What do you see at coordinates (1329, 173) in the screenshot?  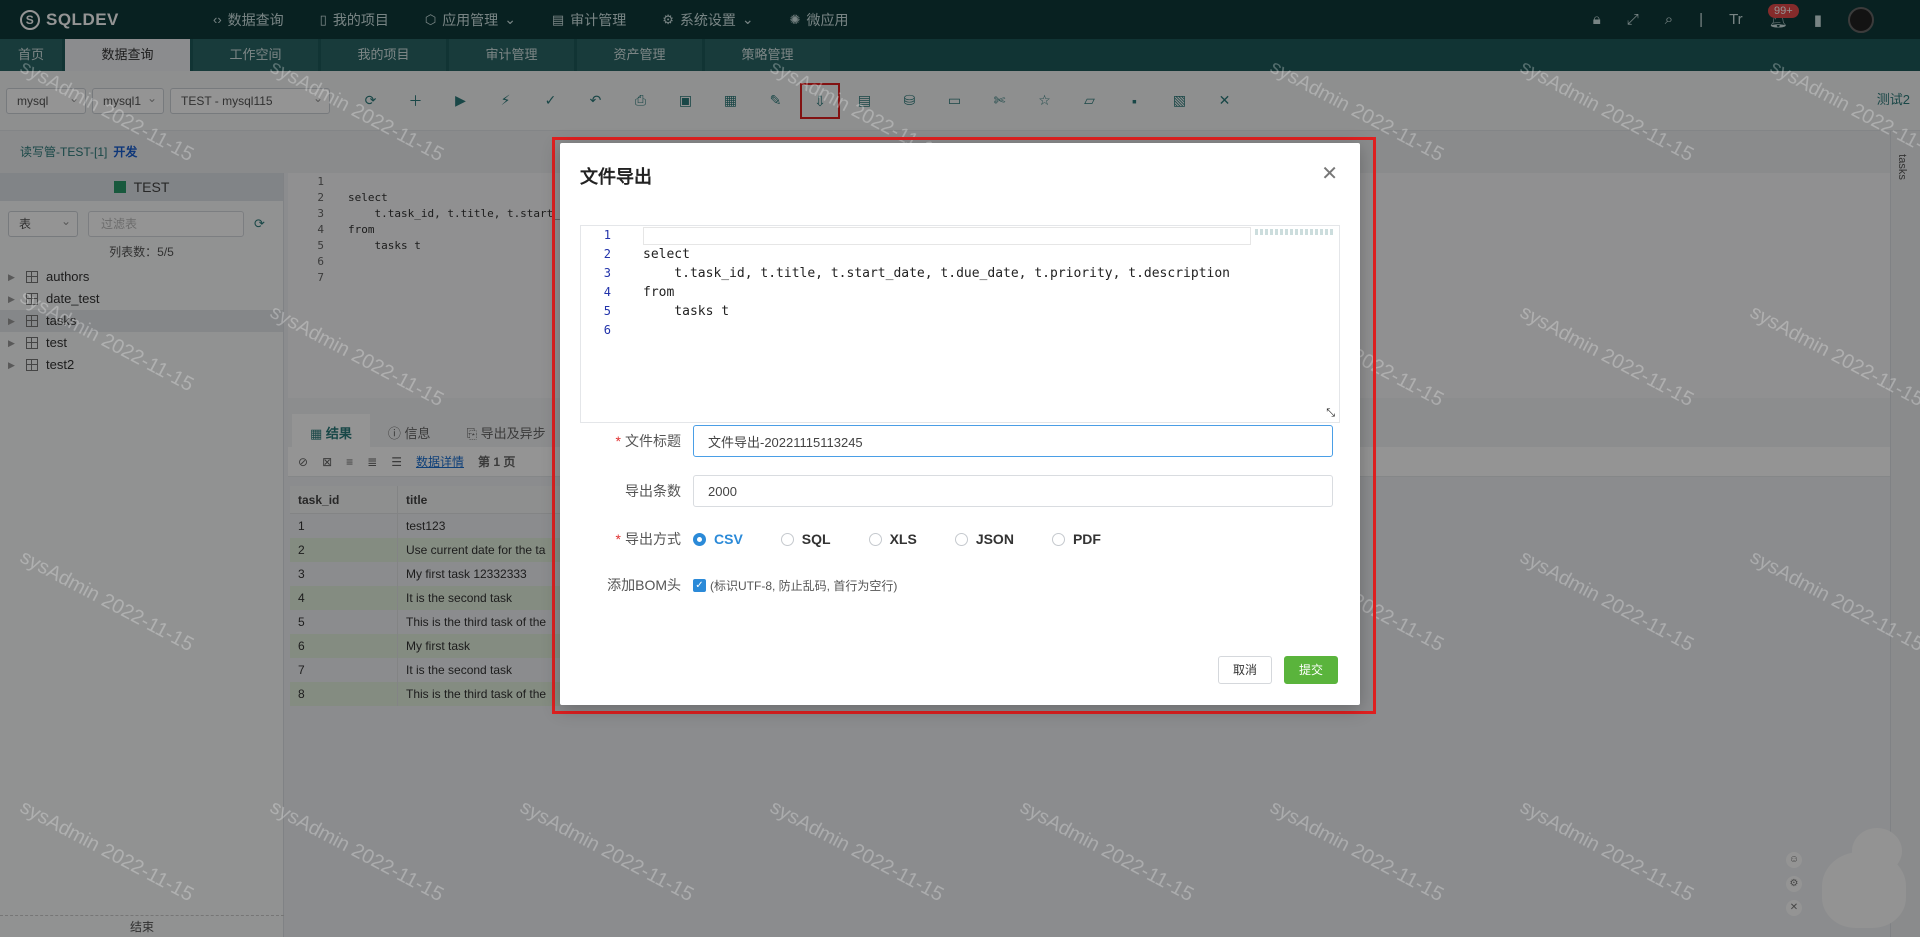 I see `close-icon: ✕` at bounding box center [1329, 173].